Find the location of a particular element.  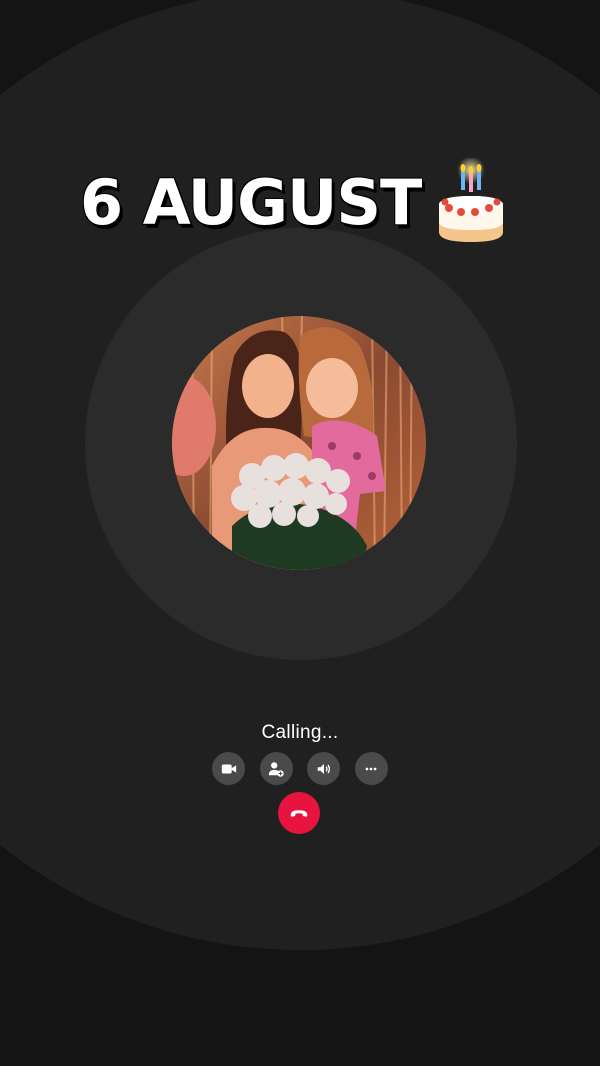

video-camera-icon is located at coordinates (228, 768).